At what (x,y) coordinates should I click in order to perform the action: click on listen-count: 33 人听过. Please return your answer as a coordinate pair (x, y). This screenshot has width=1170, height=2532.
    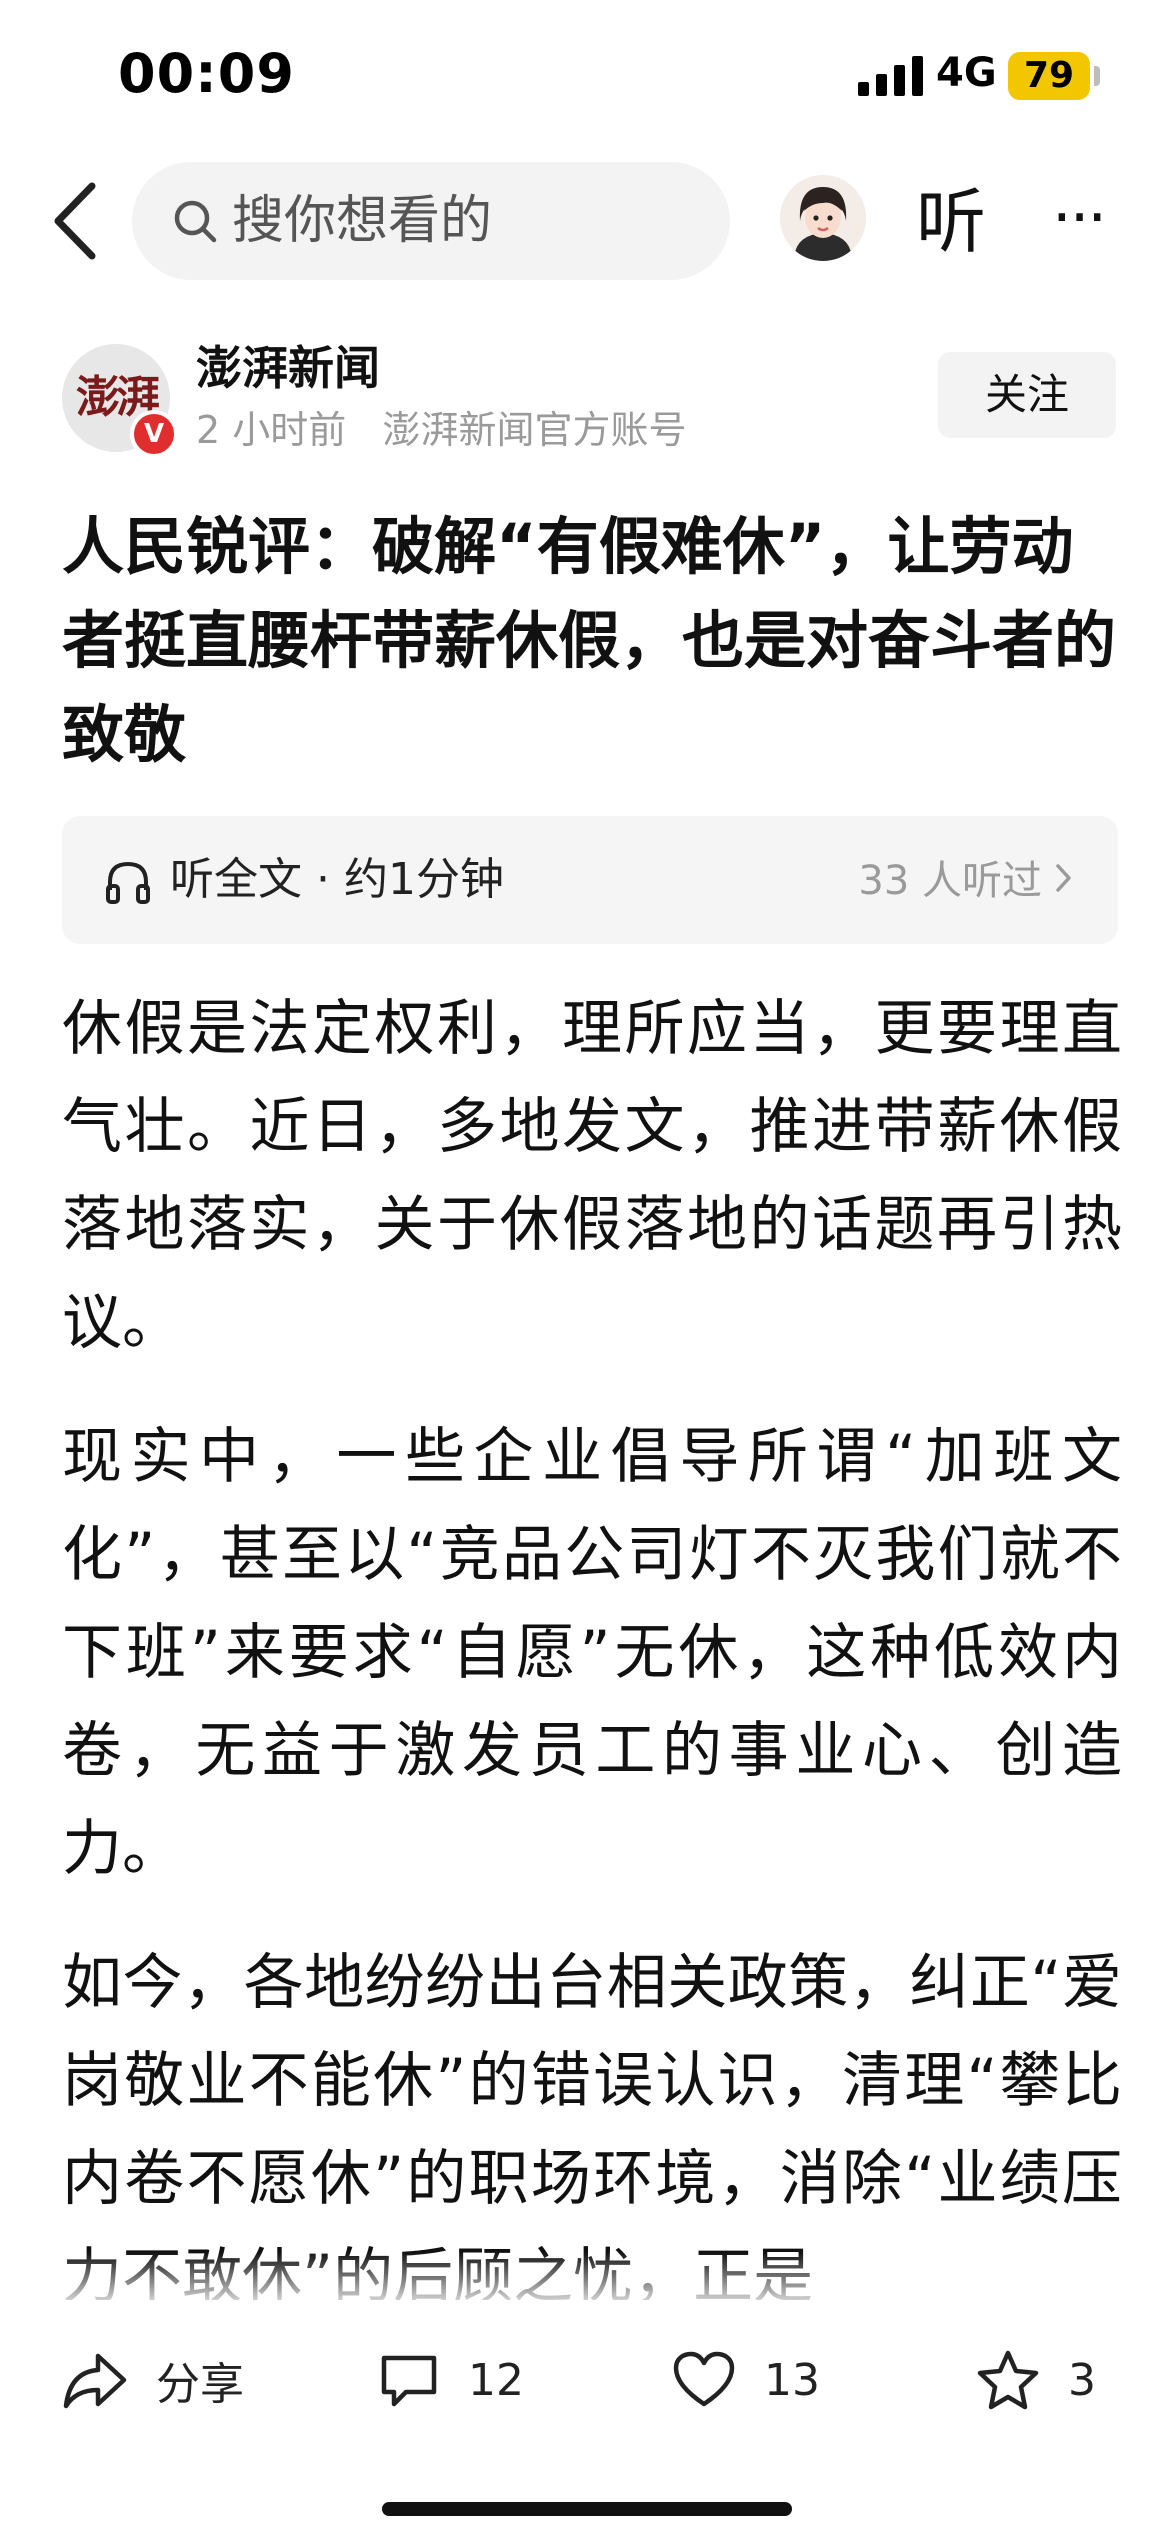
    Looking at the image, I should click on (950, 881).